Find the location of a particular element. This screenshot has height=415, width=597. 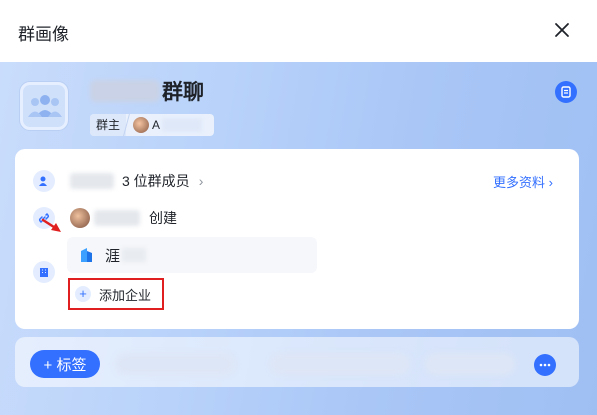

chevron-right-icon: › is located at coordinates (201, 181).